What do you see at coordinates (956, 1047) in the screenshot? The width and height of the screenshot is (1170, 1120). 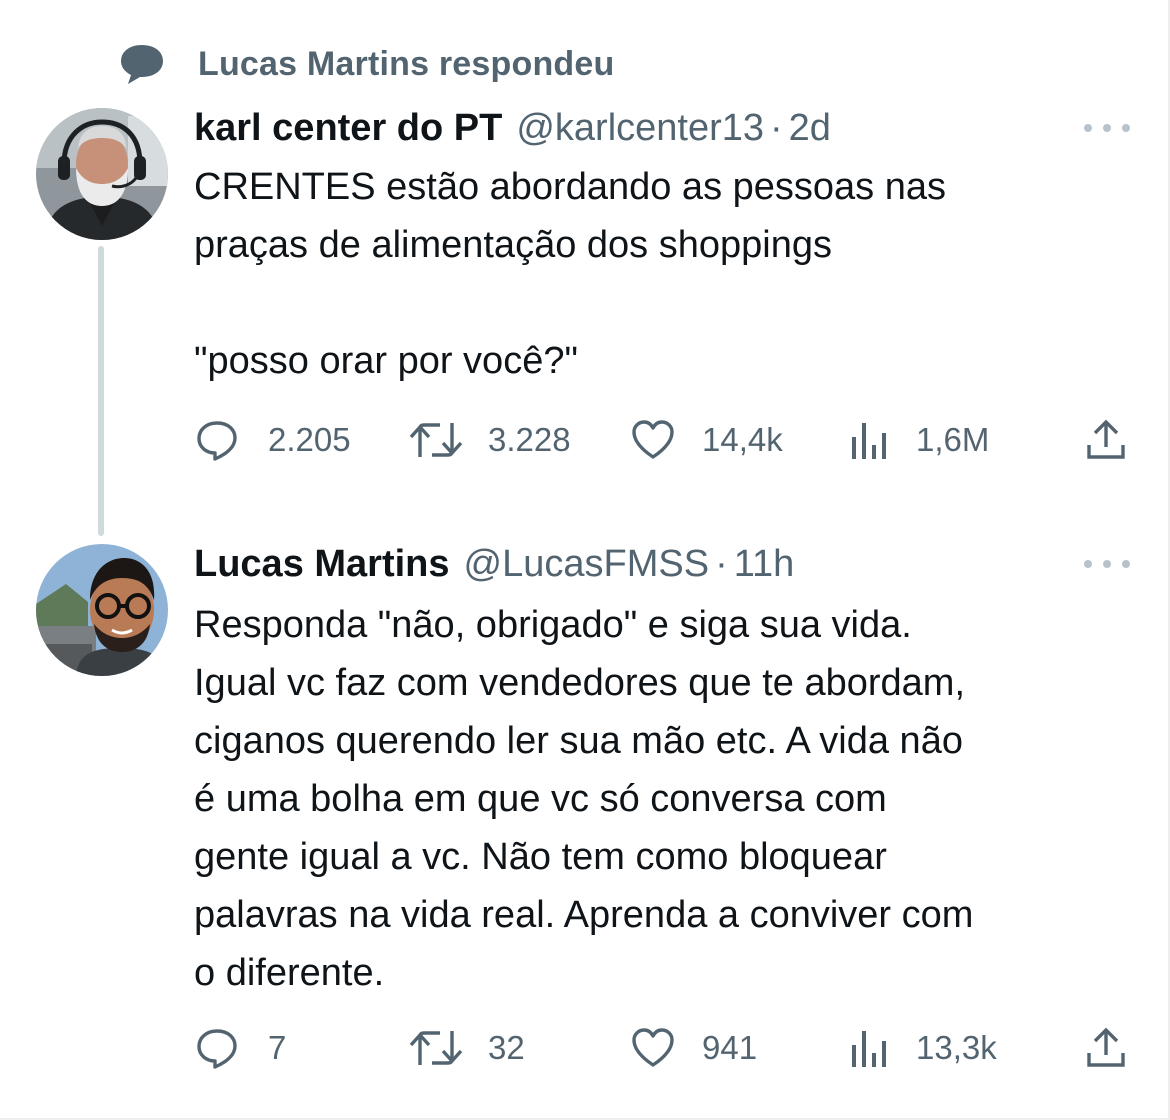 I see `view-count: 13,3k` at bounding box center [956, 1047].